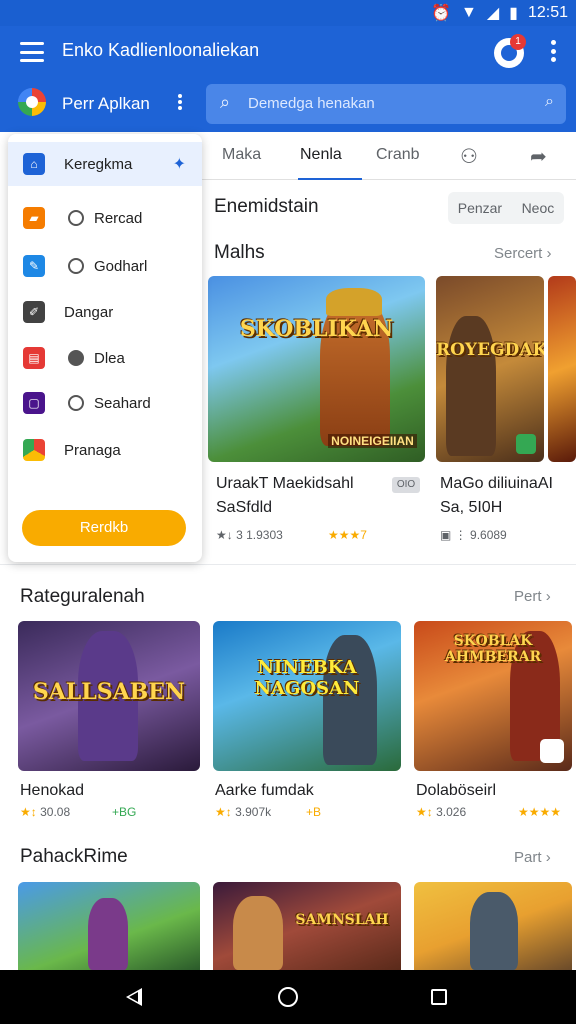  What do you see at coordinates (496, 483) in the screenshot?
I see `featured-card-title-2-line1: MaGo diliuinaAI` at bounding box center [496, 483].